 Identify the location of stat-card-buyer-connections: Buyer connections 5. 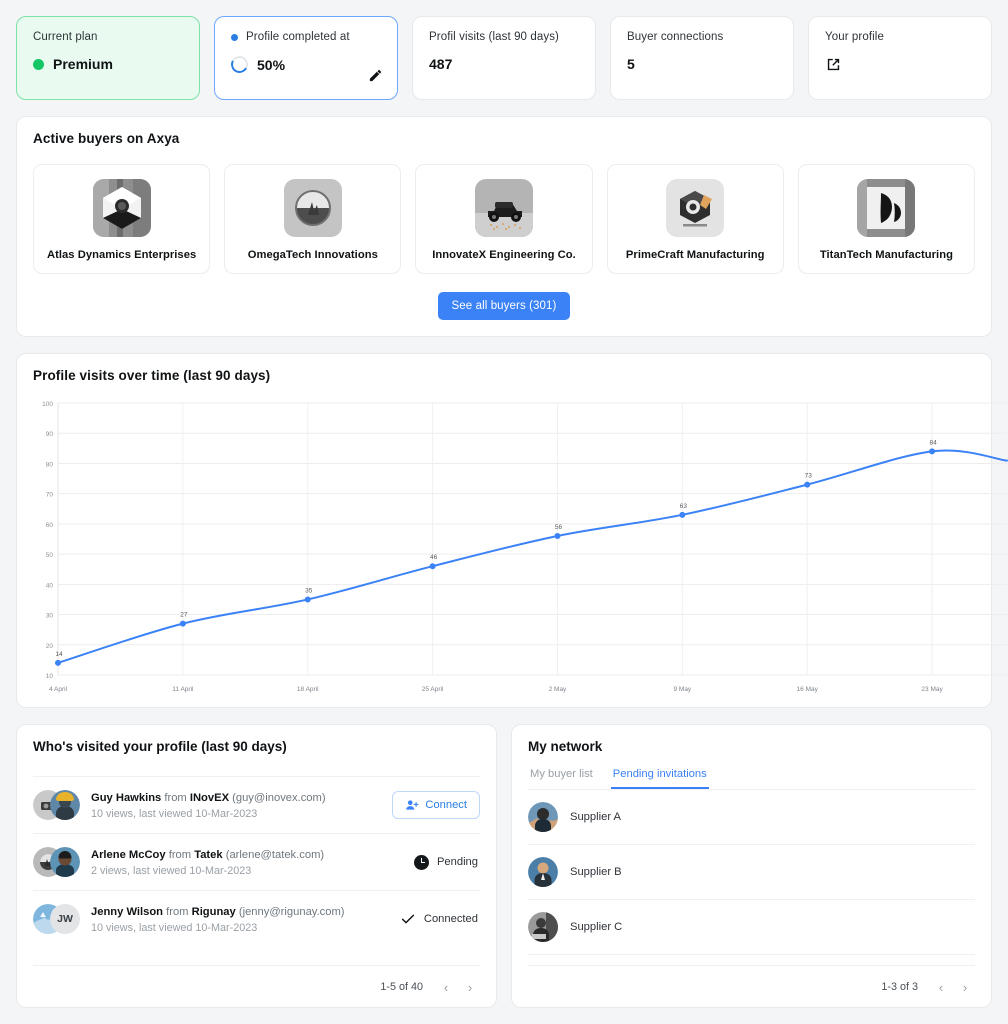
(702, 58).